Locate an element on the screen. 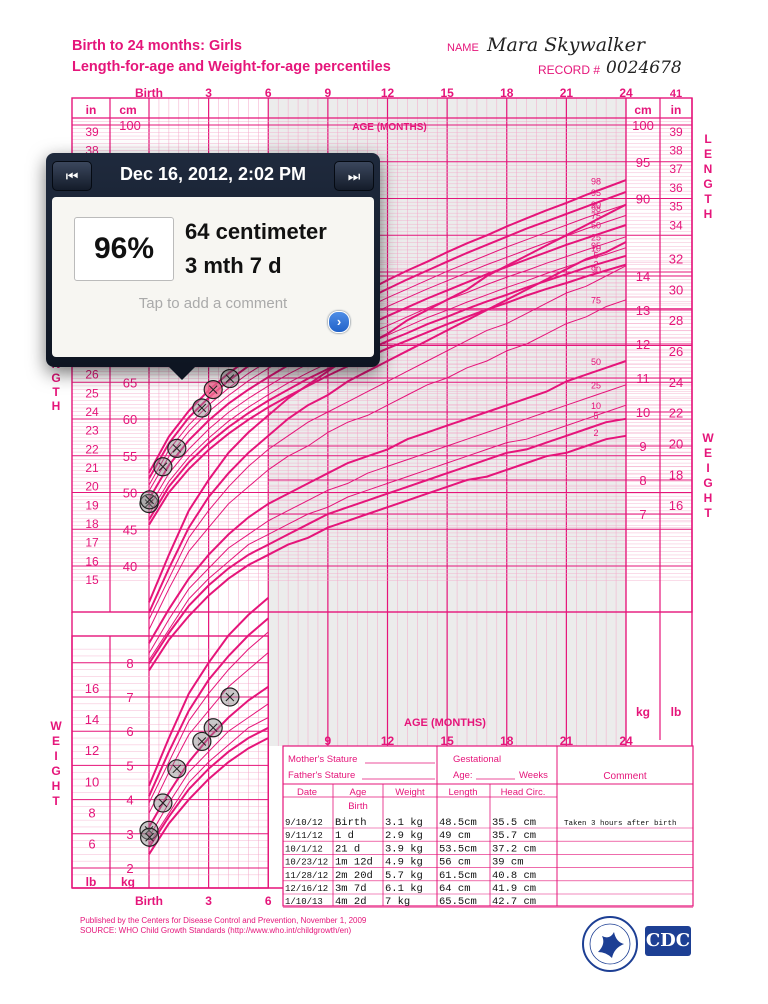  left-length-inch-tick: 26 is located at coordinates (92, 375).